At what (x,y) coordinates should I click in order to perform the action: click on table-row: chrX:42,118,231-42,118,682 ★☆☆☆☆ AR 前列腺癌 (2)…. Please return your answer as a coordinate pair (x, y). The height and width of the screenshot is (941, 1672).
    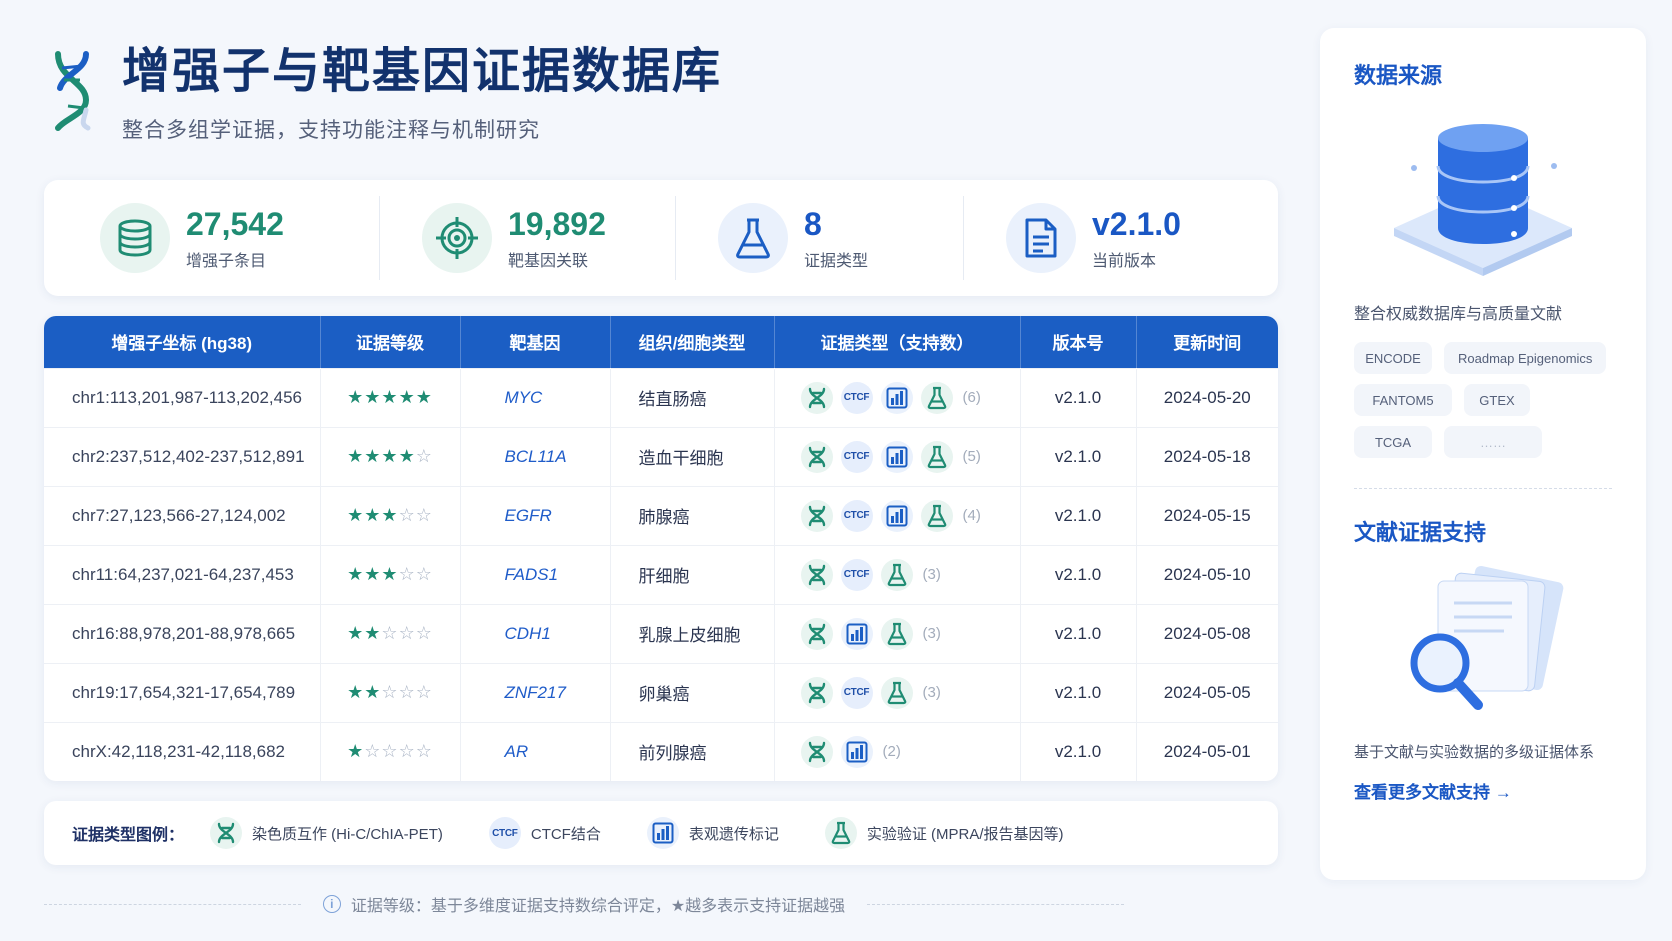
    Looking at the image, I should click on (661, 751).